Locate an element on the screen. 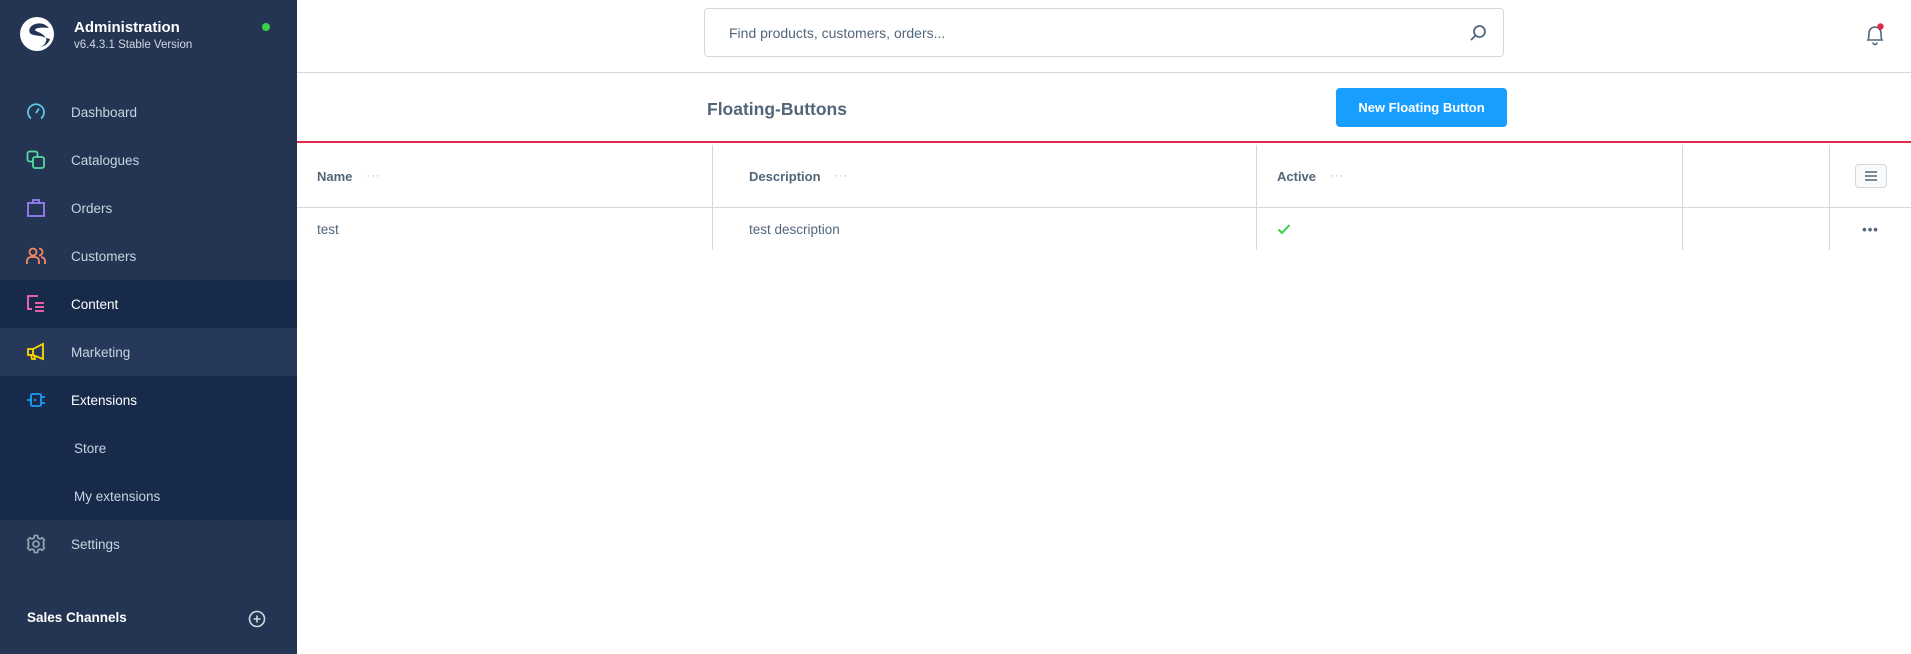 This screenshot has width=1911, height=654. checkmark-icon is located at coordinates (1284, 229).